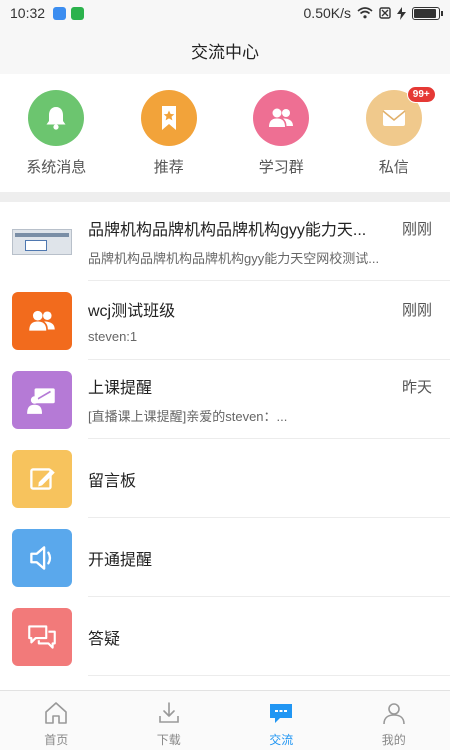 The image size is (450, 750). I want to click on profile-icon, so click(393, 714).